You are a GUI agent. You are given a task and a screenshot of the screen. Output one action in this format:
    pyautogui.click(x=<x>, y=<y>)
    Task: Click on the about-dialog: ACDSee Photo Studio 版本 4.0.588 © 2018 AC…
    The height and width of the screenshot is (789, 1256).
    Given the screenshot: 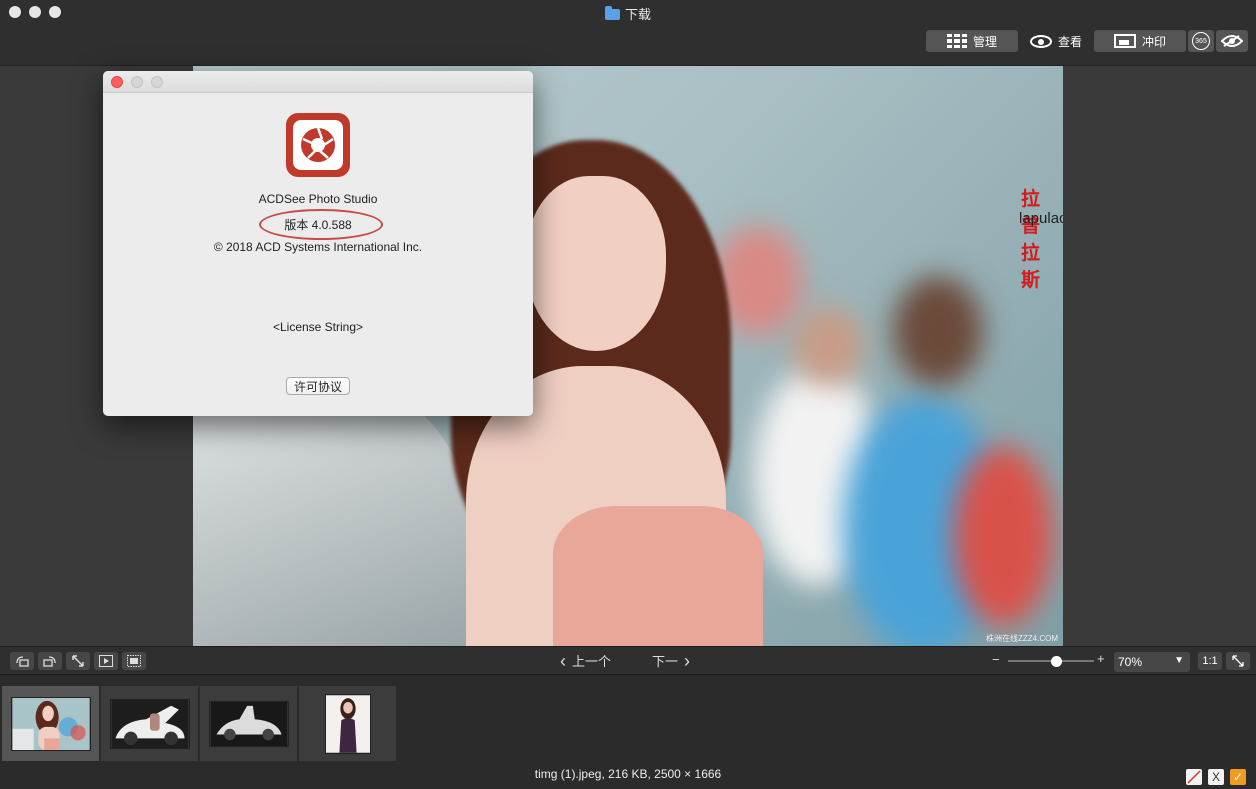 What is the action you would take?
    pyautogui.click(x=318, y=243)
    